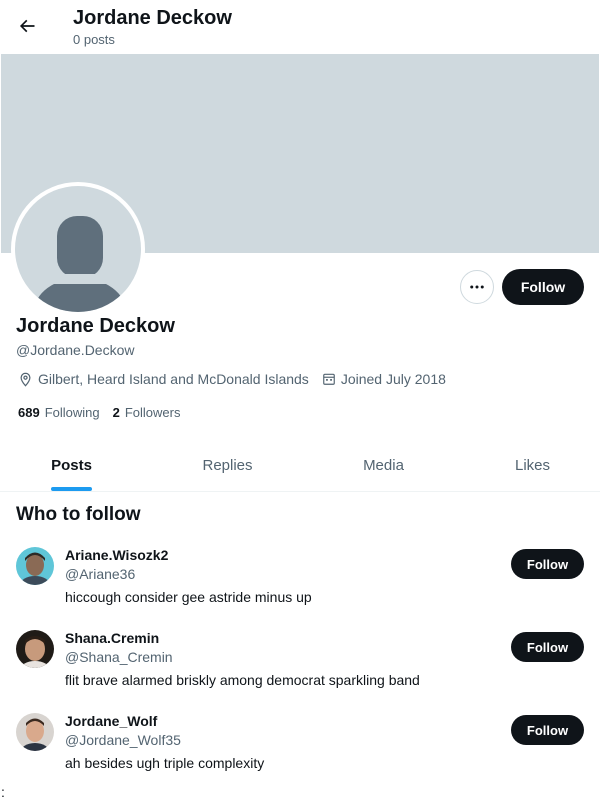  What do you see at coordinates (543, 287) in the screenshot?
I see `follow-button: Follow` at bounding box center [543, 287].